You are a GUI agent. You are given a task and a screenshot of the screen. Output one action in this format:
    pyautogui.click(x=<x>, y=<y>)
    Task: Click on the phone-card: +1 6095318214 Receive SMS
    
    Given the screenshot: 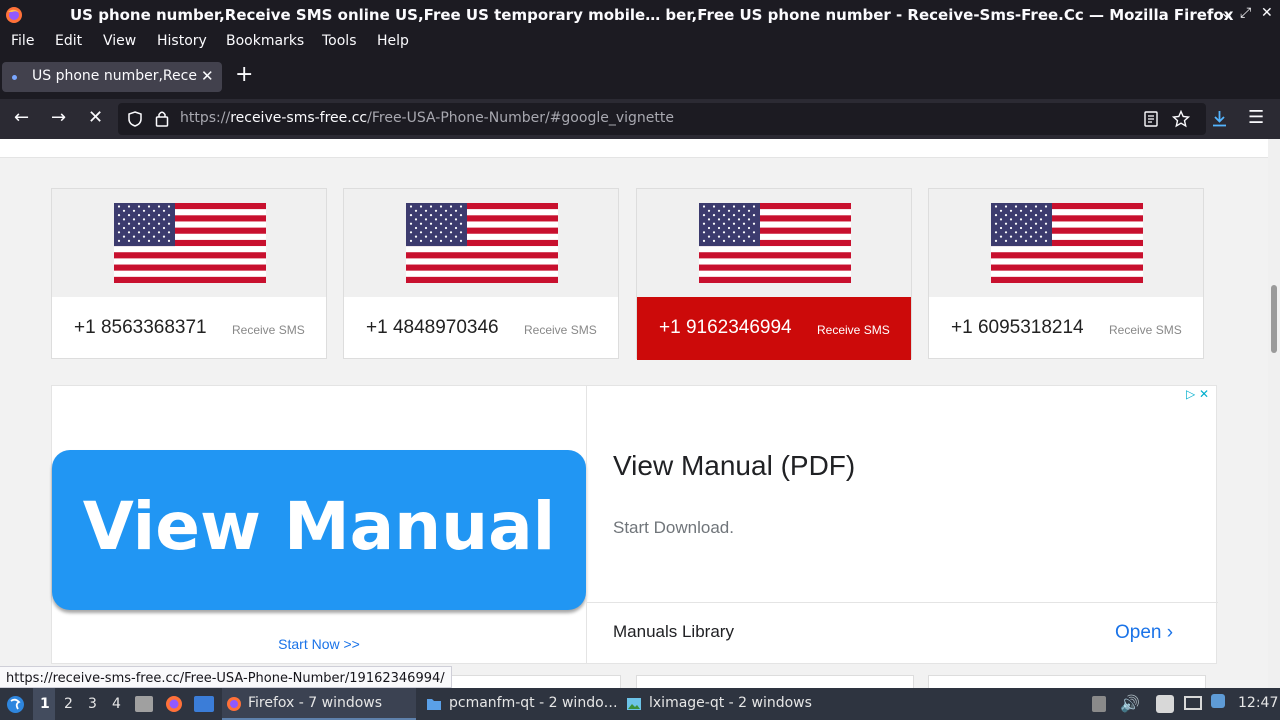 What is the action you would take?
    pyautogui.click(x=1066, y=273)
    